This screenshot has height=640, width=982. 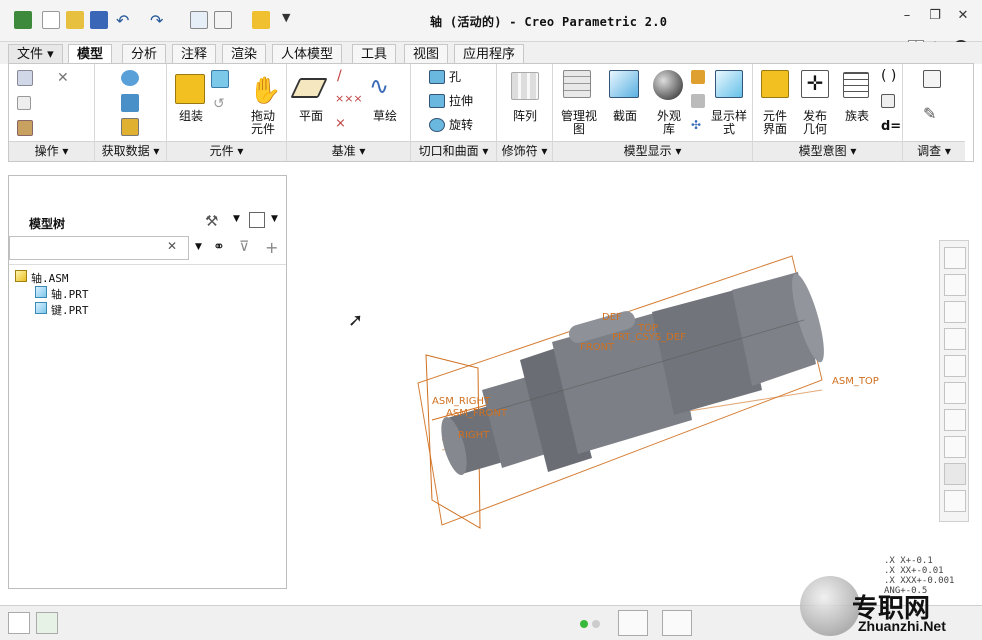 I want to click on section-button: 截面, so click(x=625, y=116).